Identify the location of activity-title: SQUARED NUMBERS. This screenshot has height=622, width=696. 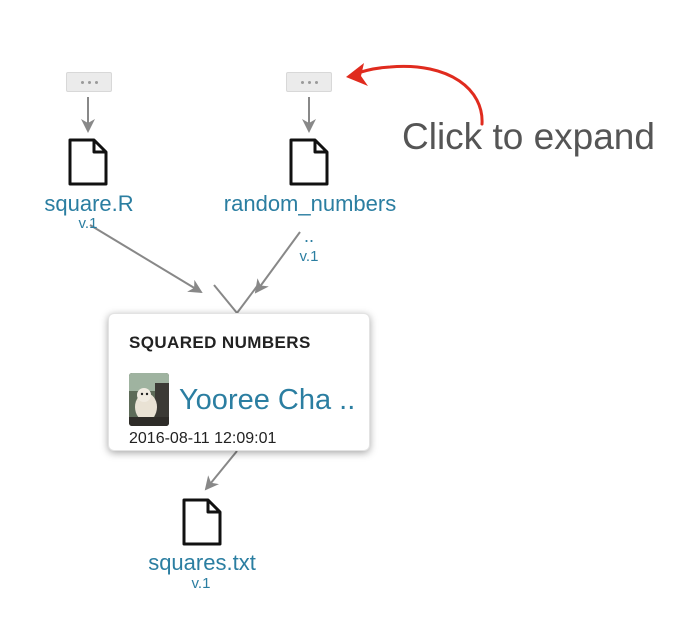
(220, 342).